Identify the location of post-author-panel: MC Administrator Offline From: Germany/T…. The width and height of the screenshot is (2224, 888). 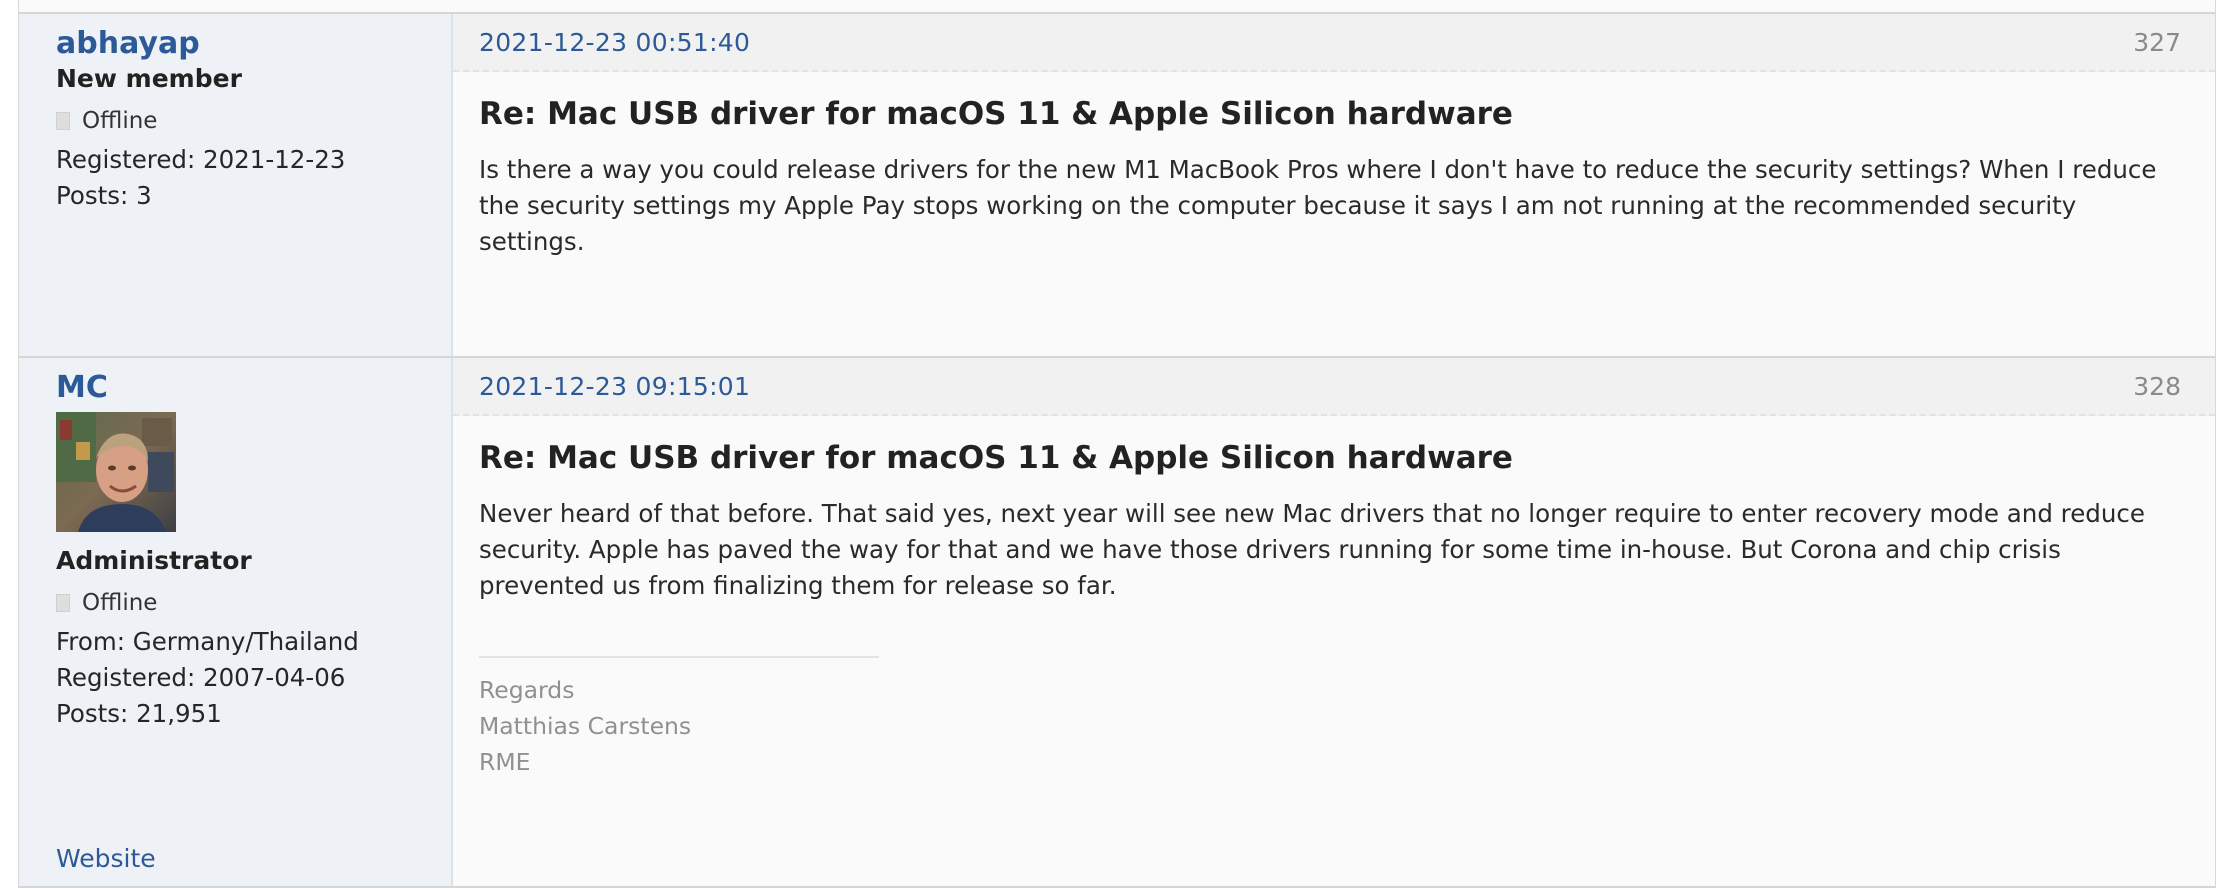
(236, 622).